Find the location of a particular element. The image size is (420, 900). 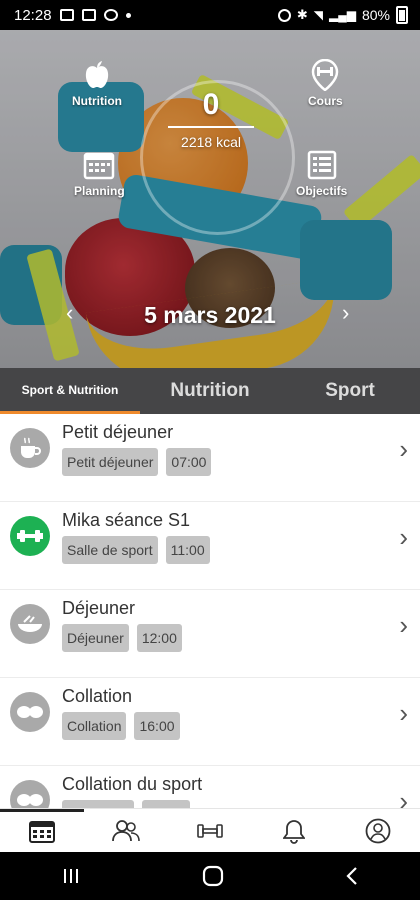

list-item: Déjeuner Déjeuner 12:00 › is located at coordinates (210, 634).